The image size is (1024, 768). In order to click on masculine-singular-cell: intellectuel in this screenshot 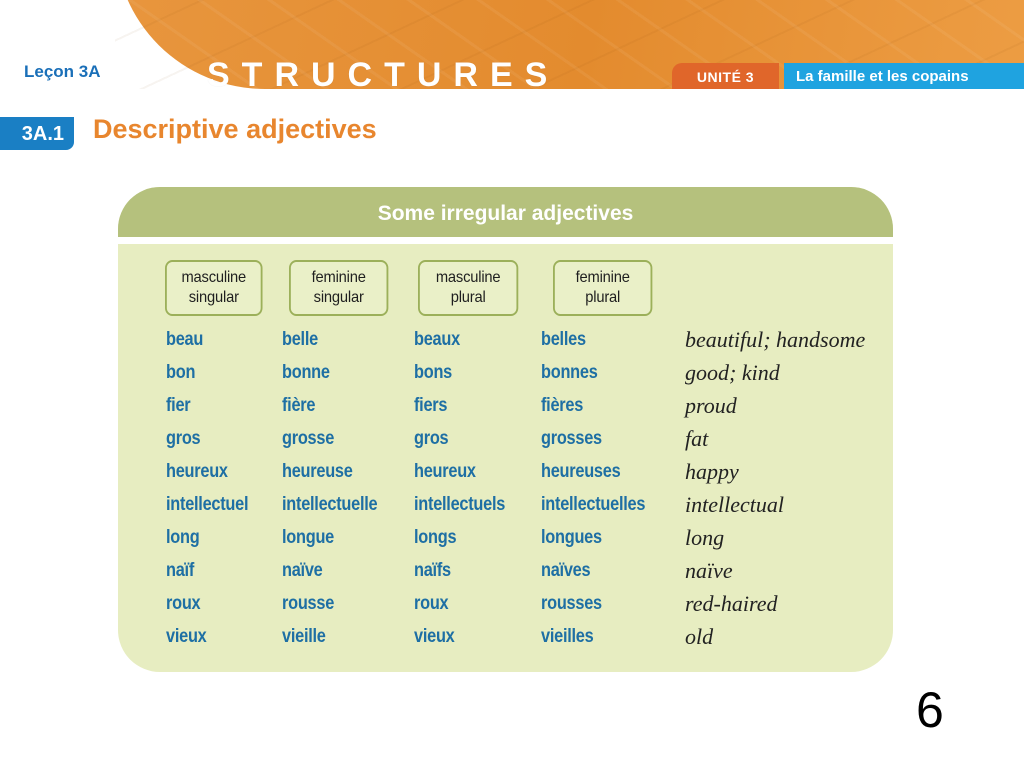, I will do `click(207, 504)`.